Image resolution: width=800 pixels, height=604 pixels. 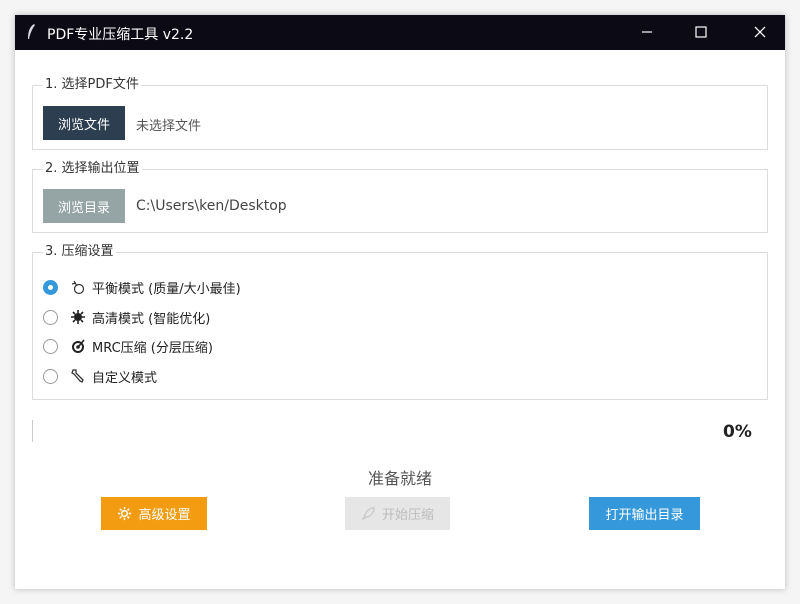 What do you see at coordinates (737, 432) in the screenshot?
I see `progress-percent: 0%` at bounding box center [737, 432].